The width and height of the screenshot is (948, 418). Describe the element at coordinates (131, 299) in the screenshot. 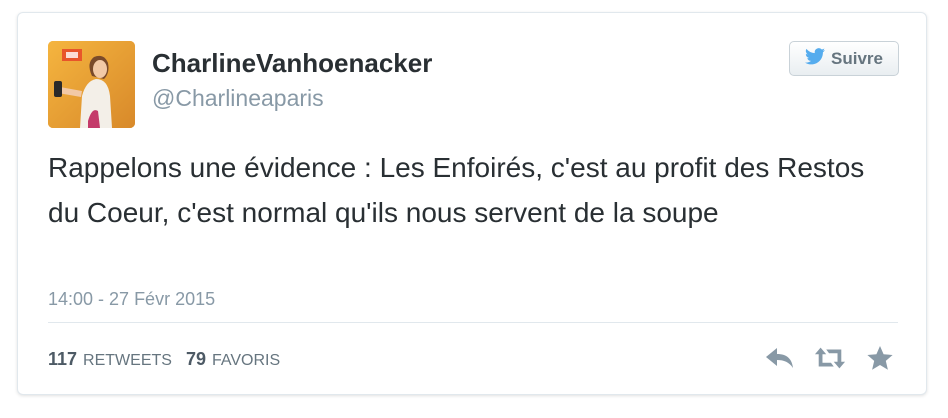

I see `tweet-timestamp: 14:00 - 27 Févr 2015` at that location.